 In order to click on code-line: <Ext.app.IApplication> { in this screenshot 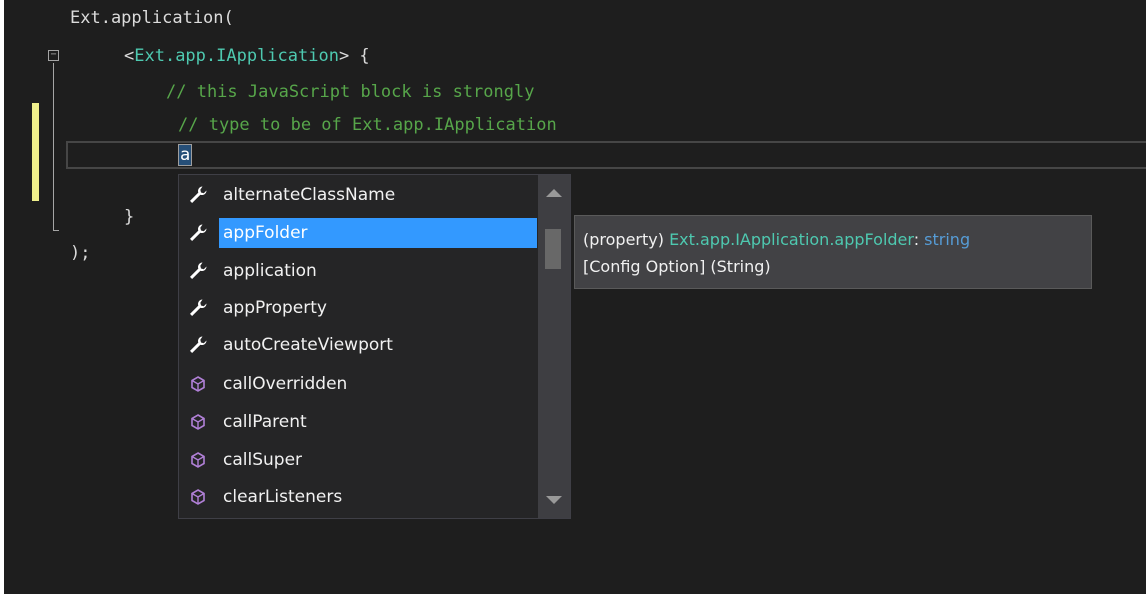, I will do `click(247, 56)`.